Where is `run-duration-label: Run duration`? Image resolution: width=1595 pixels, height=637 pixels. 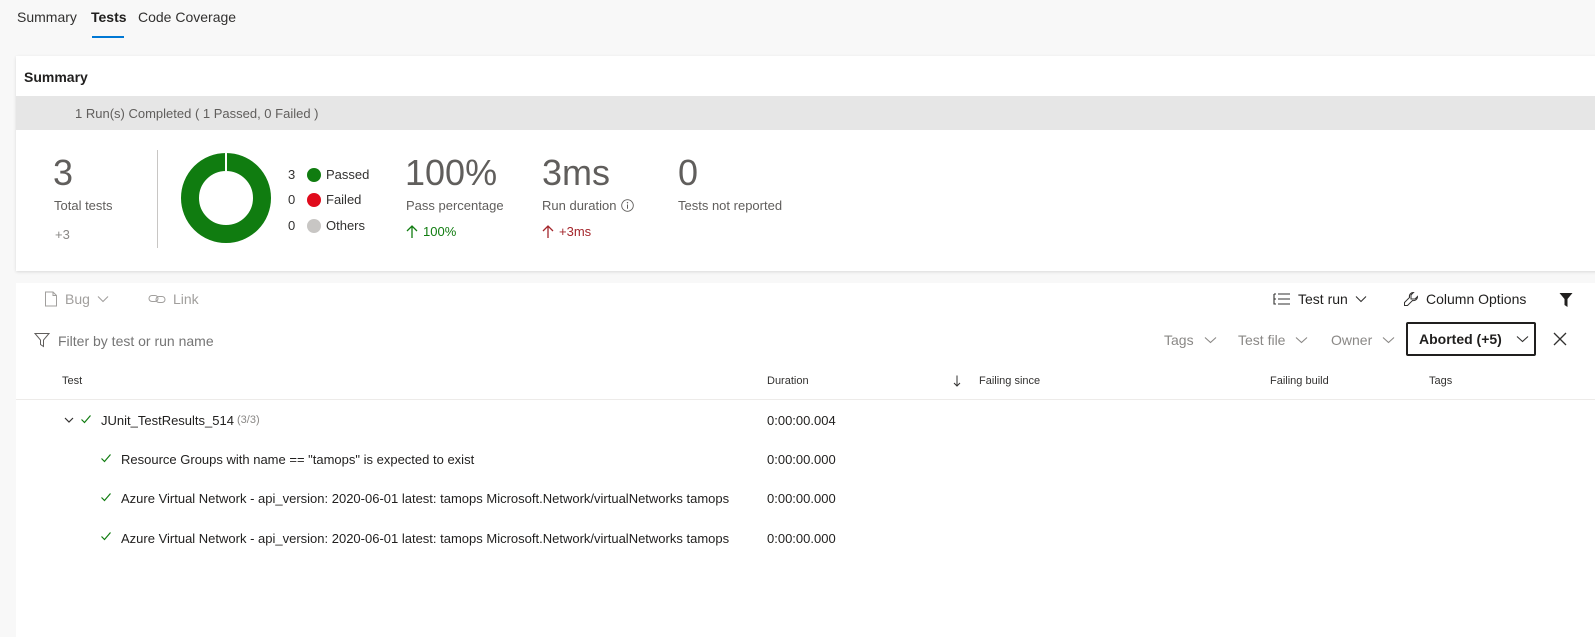
run-duration-label: Run duration is located at coordinates (579, 205).